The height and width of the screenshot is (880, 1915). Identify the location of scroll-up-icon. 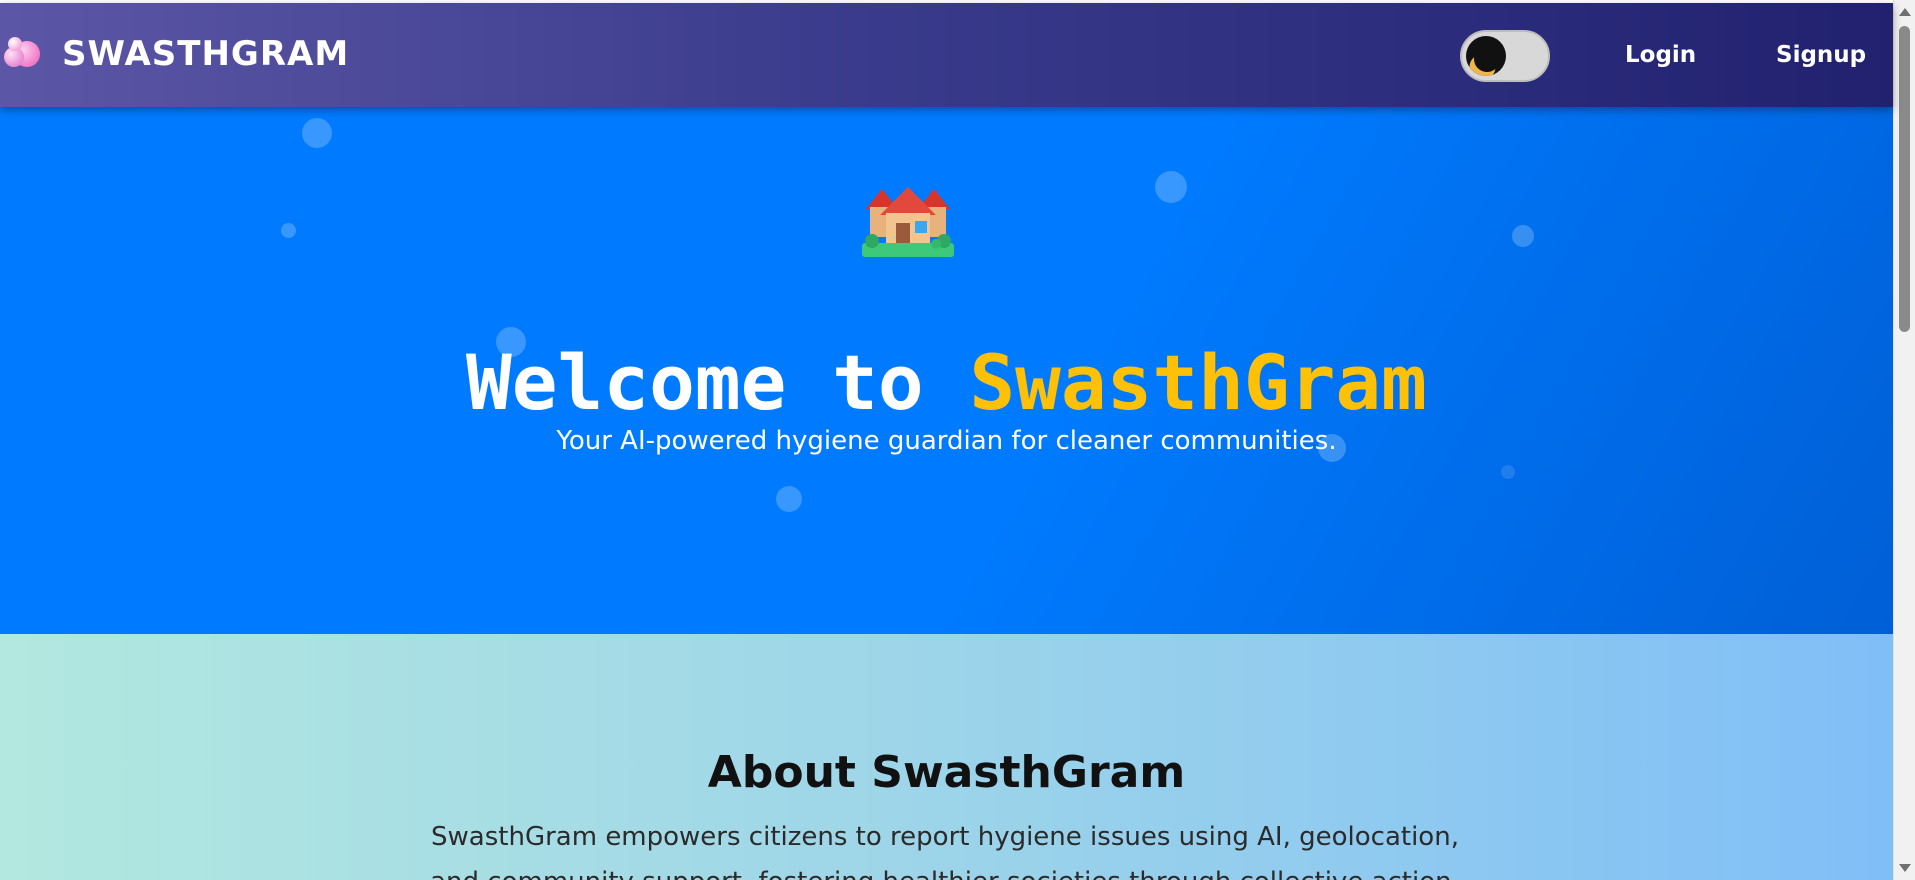
(1905, 12).